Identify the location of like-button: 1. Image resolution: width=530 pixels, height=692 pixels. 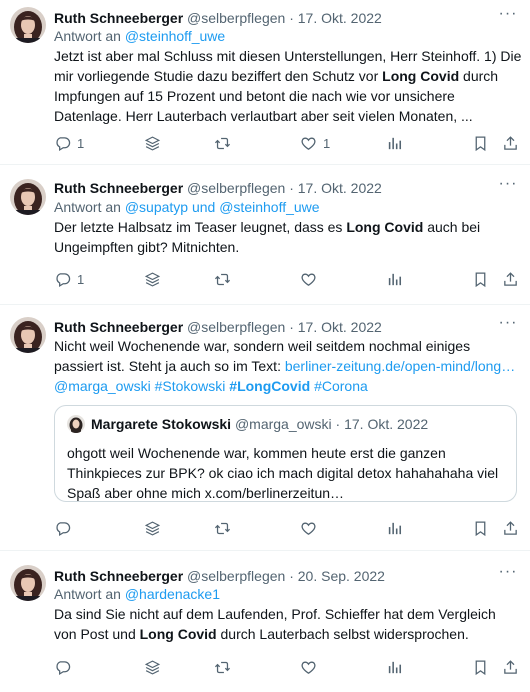
(315, 143).